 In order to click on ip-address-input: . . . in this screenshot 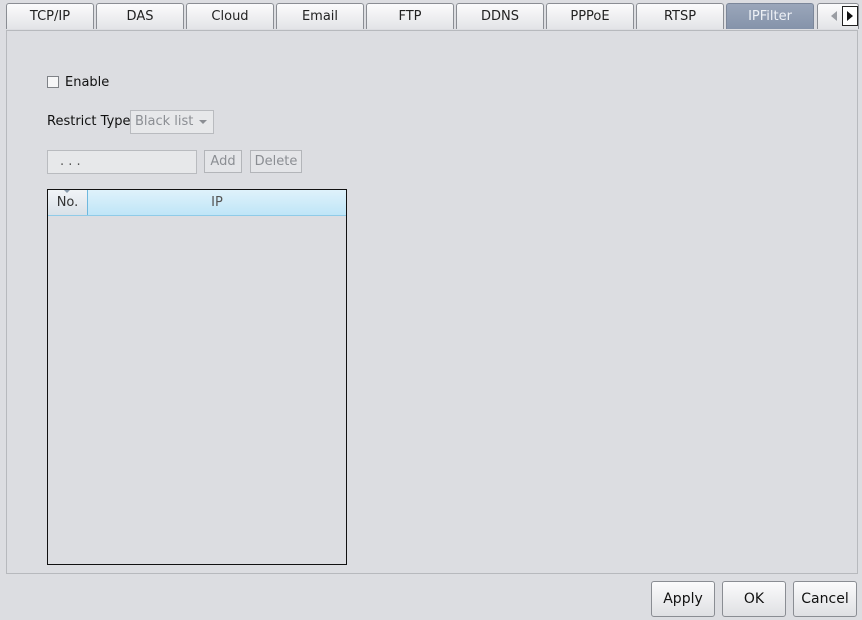, I will do `click(122, 162)`.